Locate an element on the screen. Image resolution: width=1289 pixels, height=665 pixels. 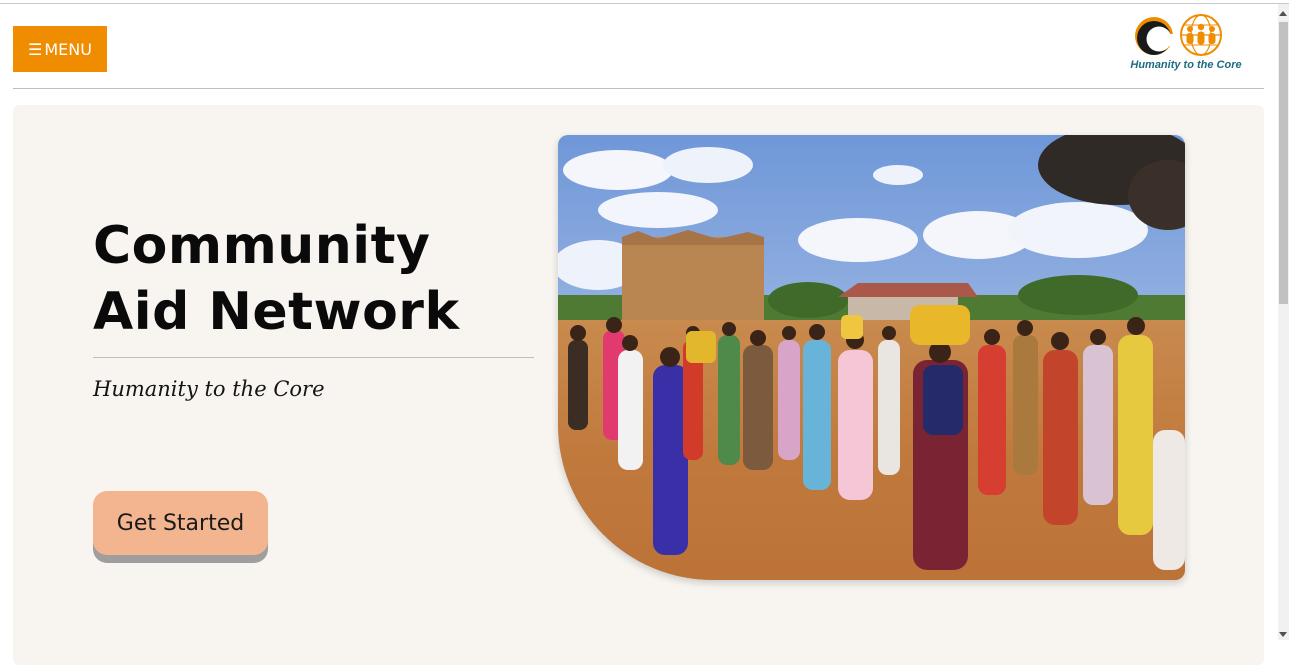
browser-top-border is located at coordinates (644, 3).